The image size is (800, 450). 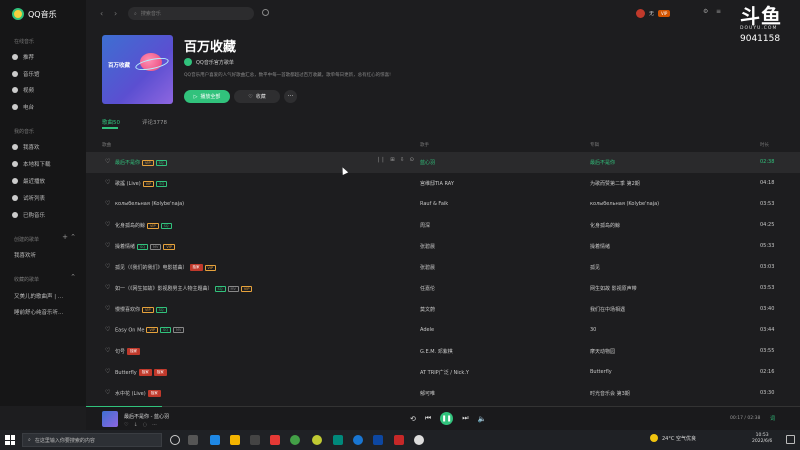 I want to click on tab-comments: 评论3778, so click(x=154, y=122).